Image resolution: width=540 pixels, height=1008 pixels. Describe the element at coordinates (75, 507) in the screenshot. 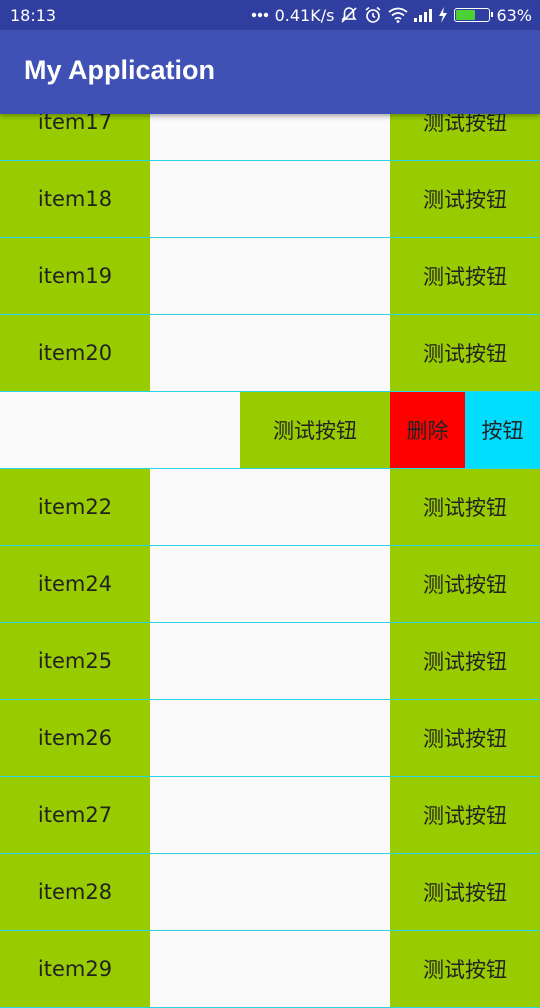

I see `item-label: item22` at that location.